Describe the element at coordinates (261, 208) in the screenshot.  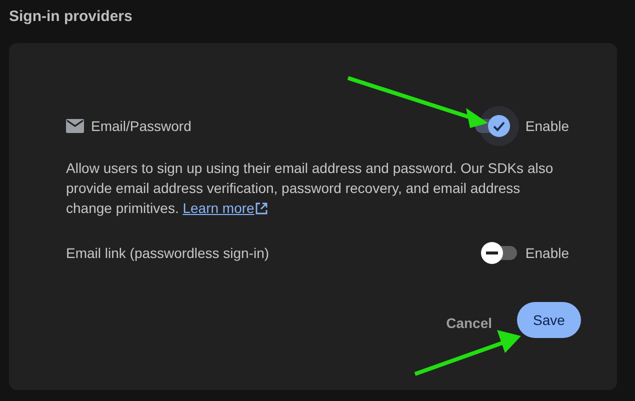
I see `external-link-icon` at that location.